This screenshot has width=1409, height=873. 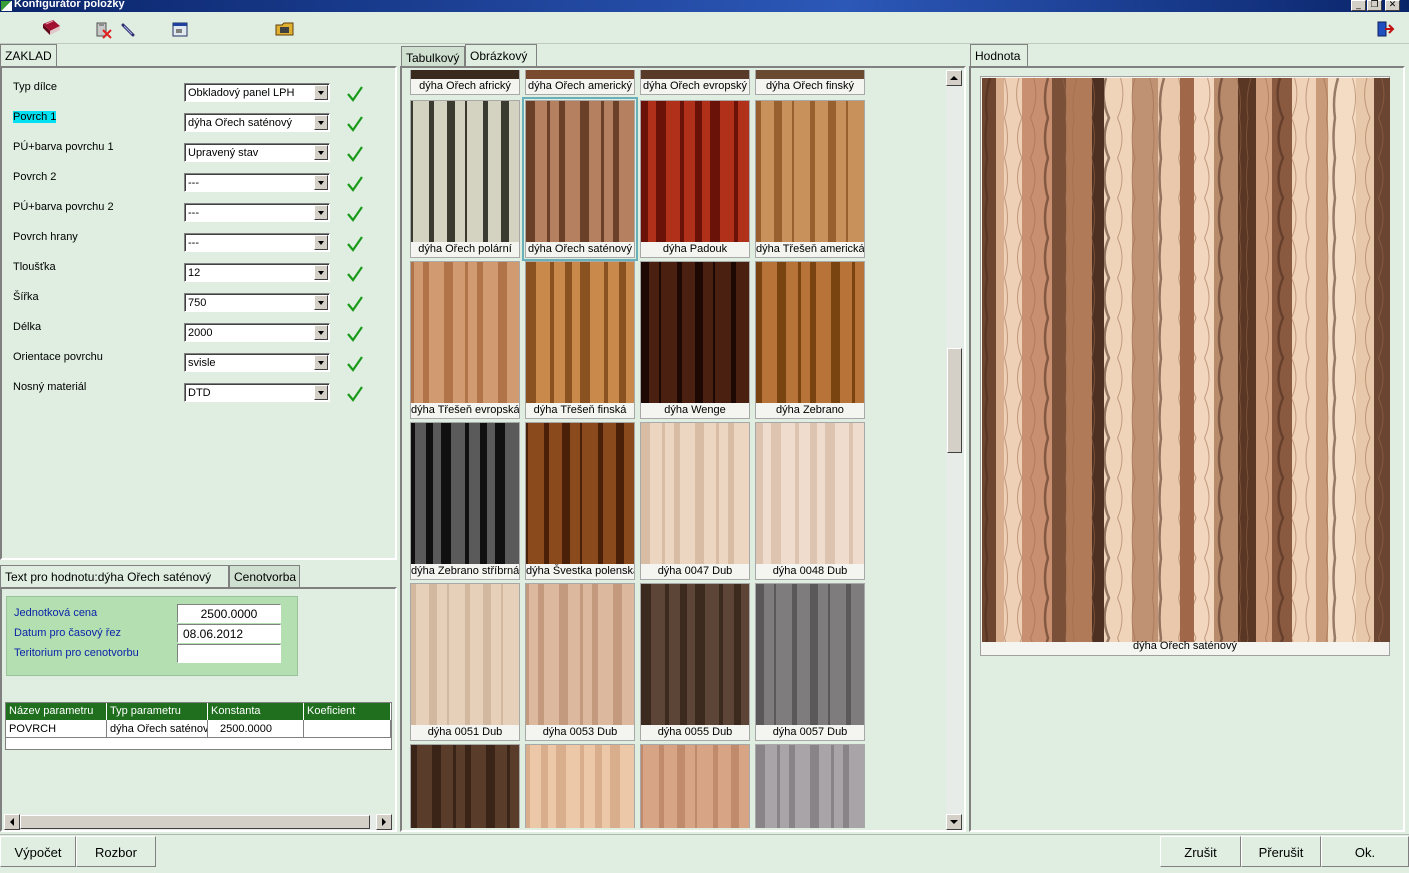 I want to click on thumbnail-caption: dýha 0055 Dub, so click(x=695, y=732).